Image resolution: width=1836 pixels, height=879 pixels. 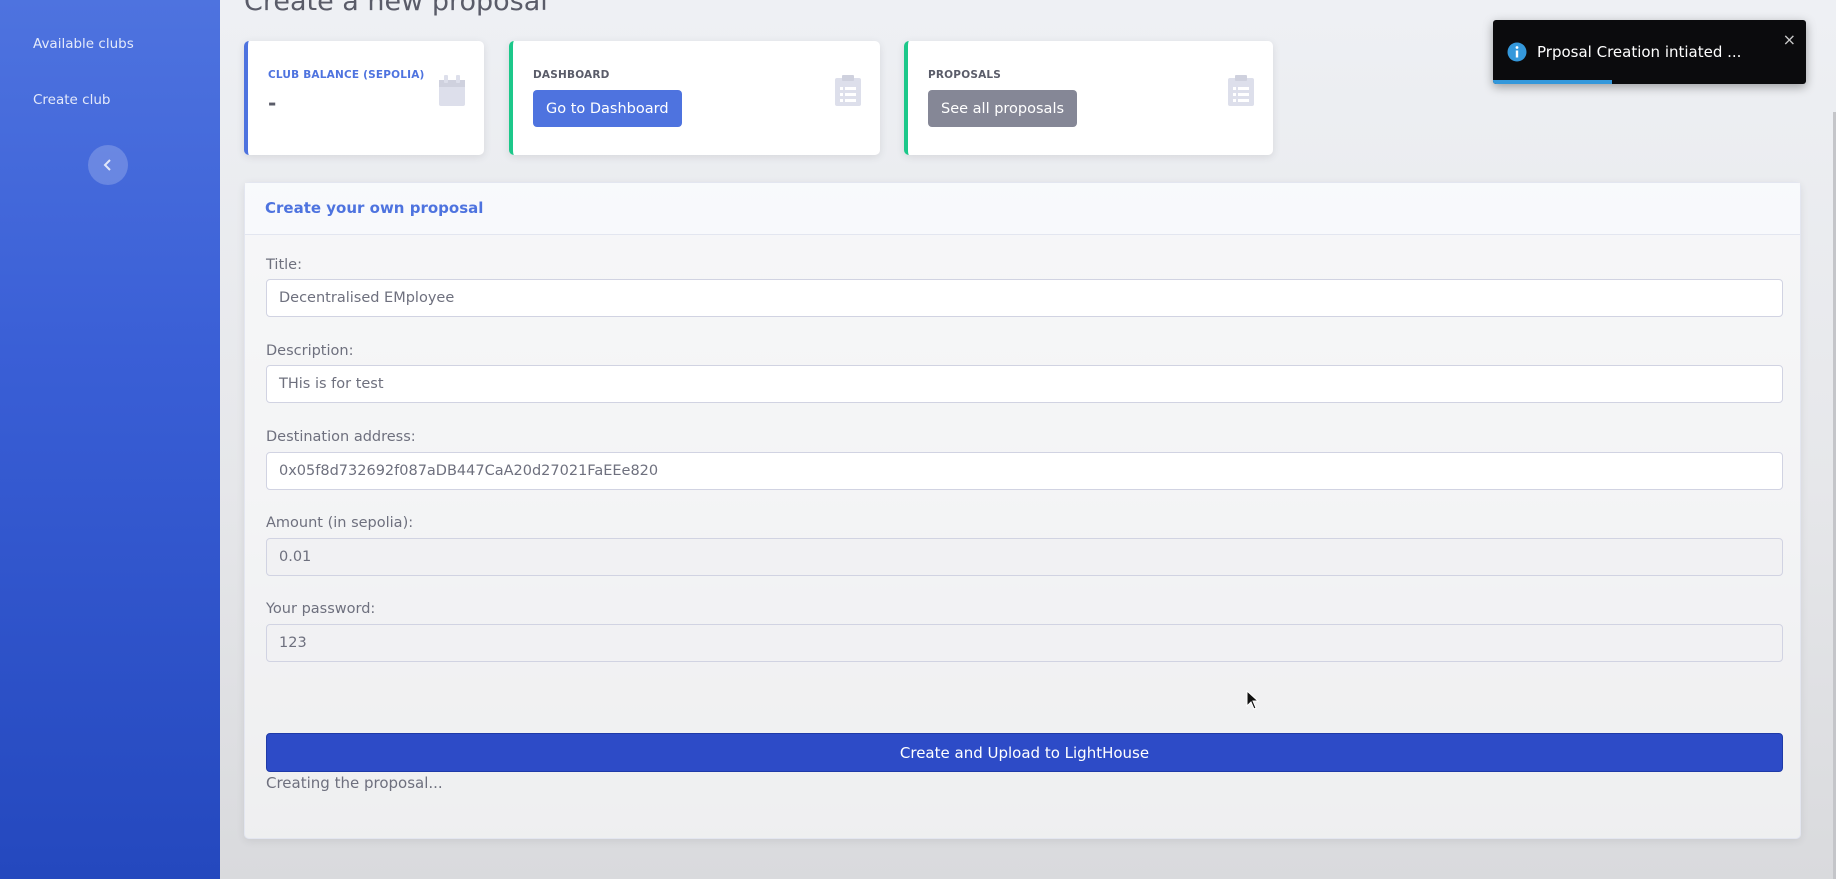 I want to click on go-to-dashboard-button: Go to Dashboard, so click(x=607, y=108).